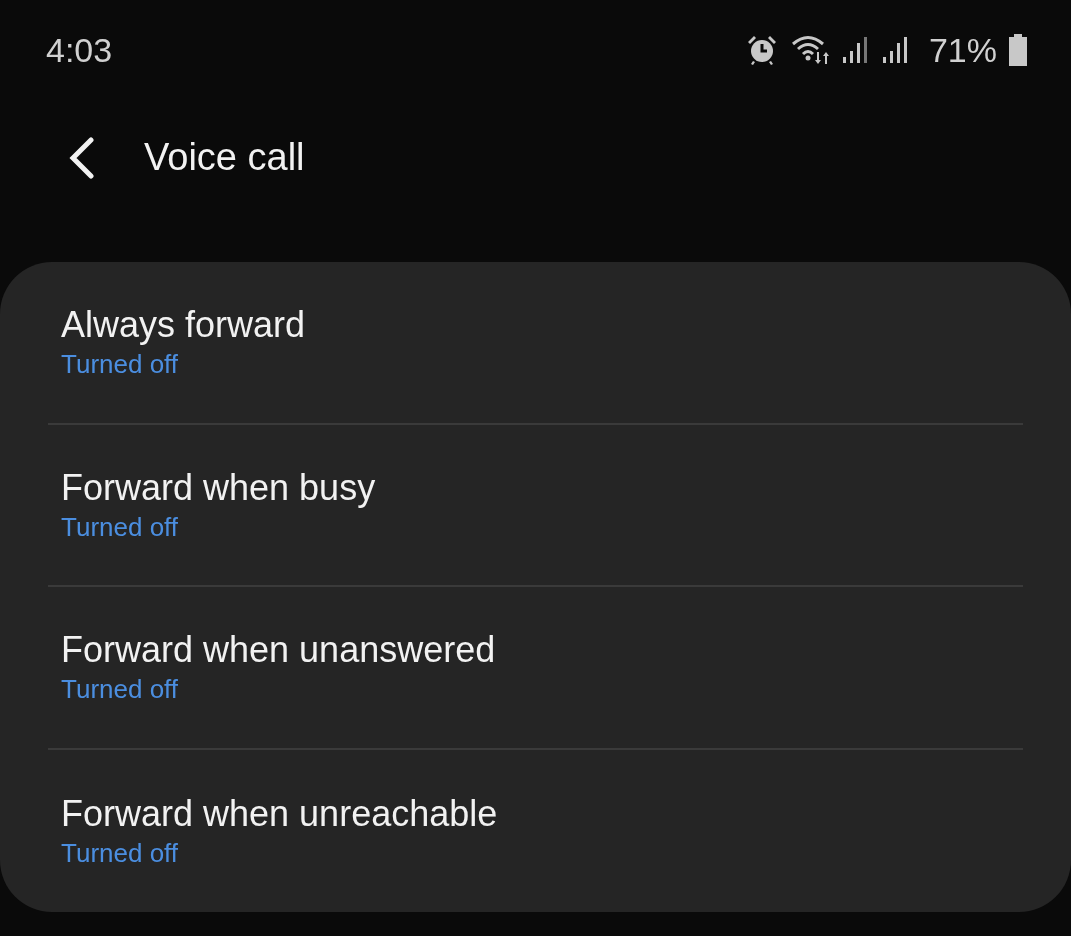 The height and width of the screenshot is (936, 1071). What do you see at coordinates (79, 50) in the screenshot?
I see `status-time: 4:03` at bounding box center [79, 50].